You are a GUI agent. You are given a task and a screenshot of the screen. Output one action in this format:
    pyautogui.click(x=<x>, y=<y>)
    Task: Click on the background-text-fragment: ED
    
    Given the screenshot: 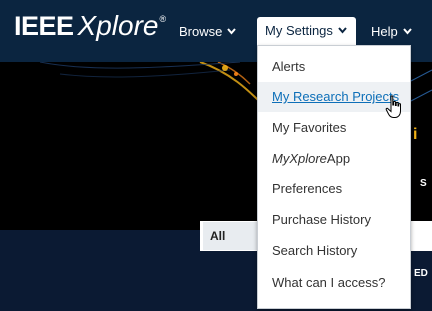 What is the action you would take?
    pyautogui.click(x=421, y=273)
    